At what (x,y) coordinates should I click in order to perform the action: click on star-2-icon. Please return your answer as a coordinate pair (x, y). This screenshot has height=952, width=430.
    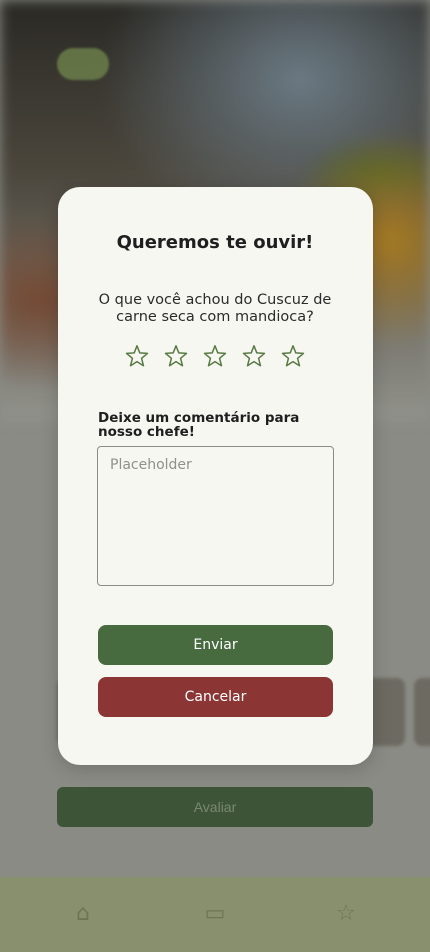
    Looking at the image, I should click on (176, 356).